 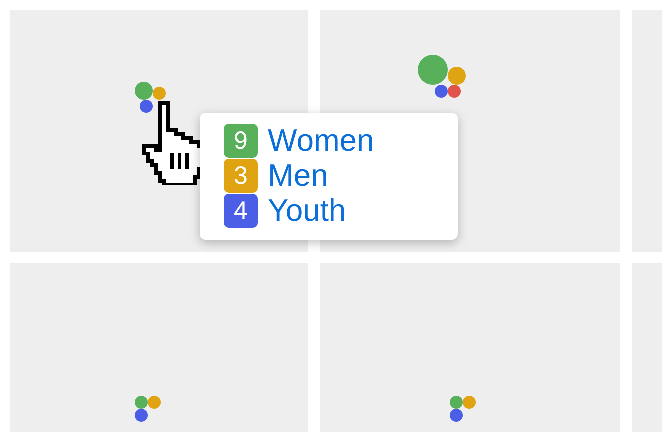 What do you see at coordinates (321, 141) in the screenshot?
I see `category-label: Women` at bounding box center [321, 141].